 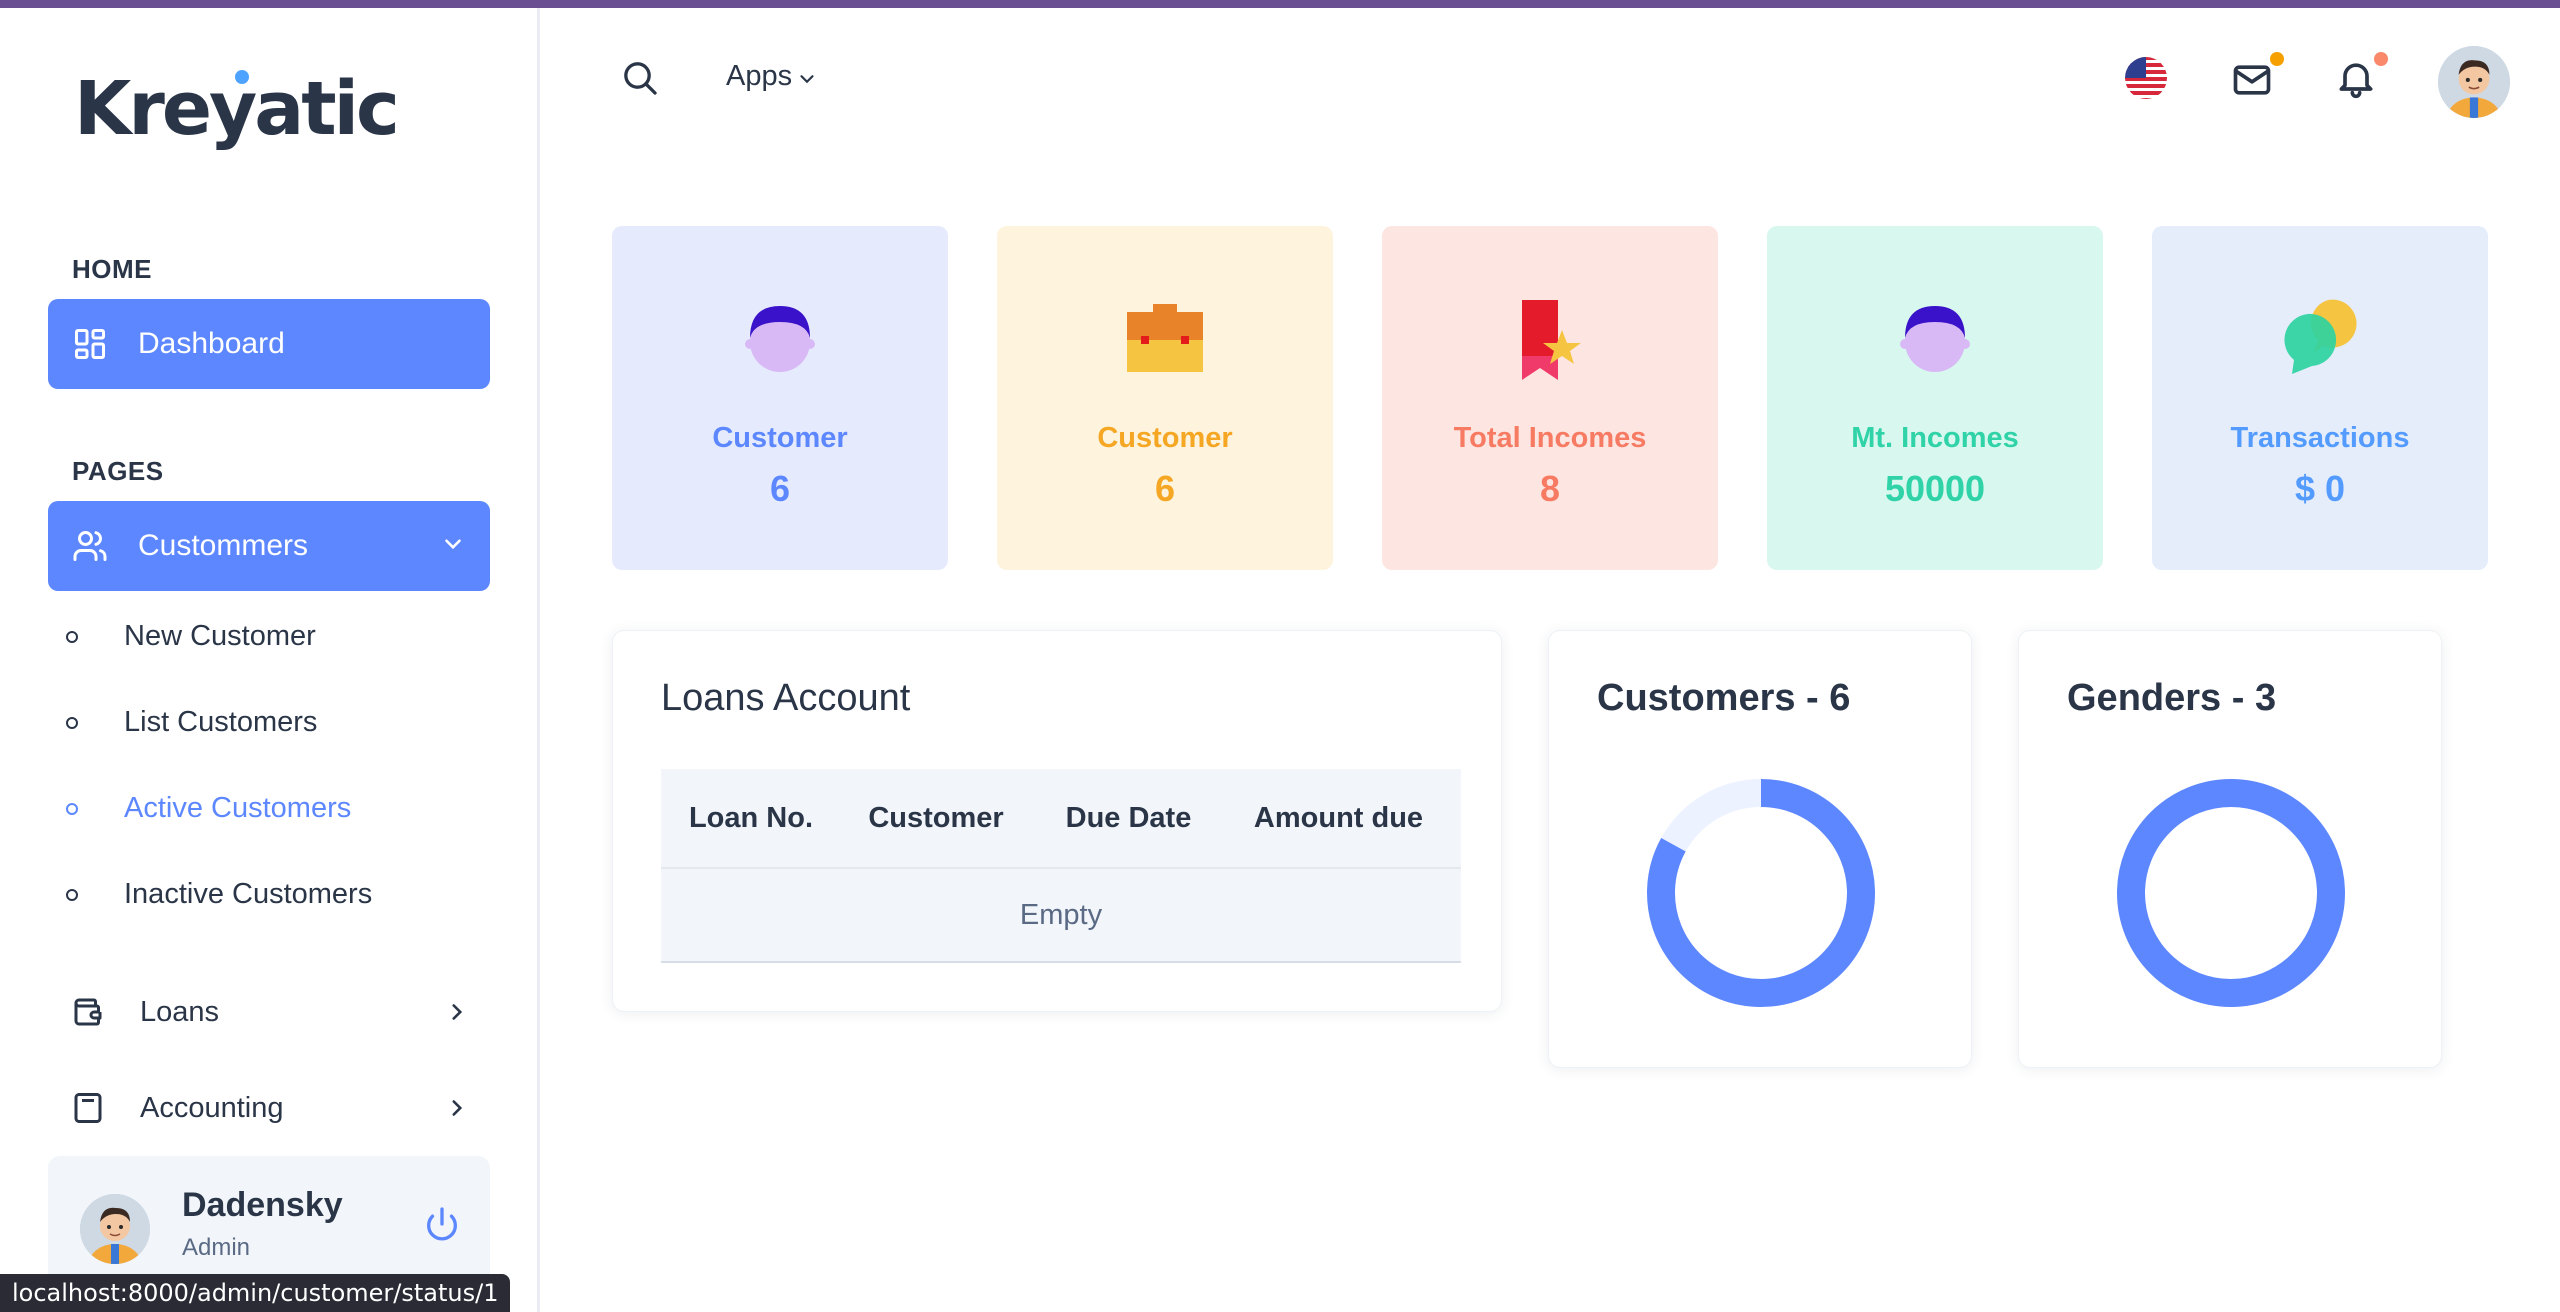 I want to click on sidebar-item-accounting: Accounting, so click(x=270, y=1108).